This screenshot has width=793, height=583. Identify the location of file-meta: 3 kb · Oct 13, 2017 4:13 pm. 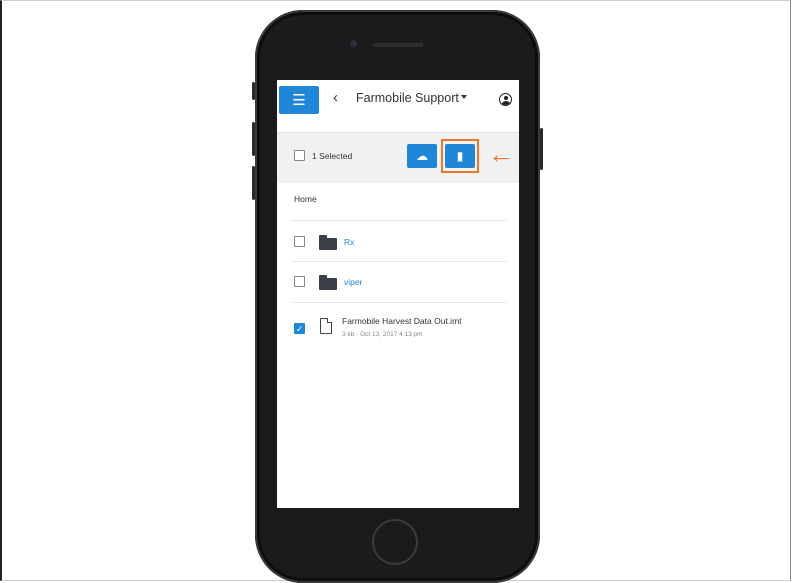
(382, 334).